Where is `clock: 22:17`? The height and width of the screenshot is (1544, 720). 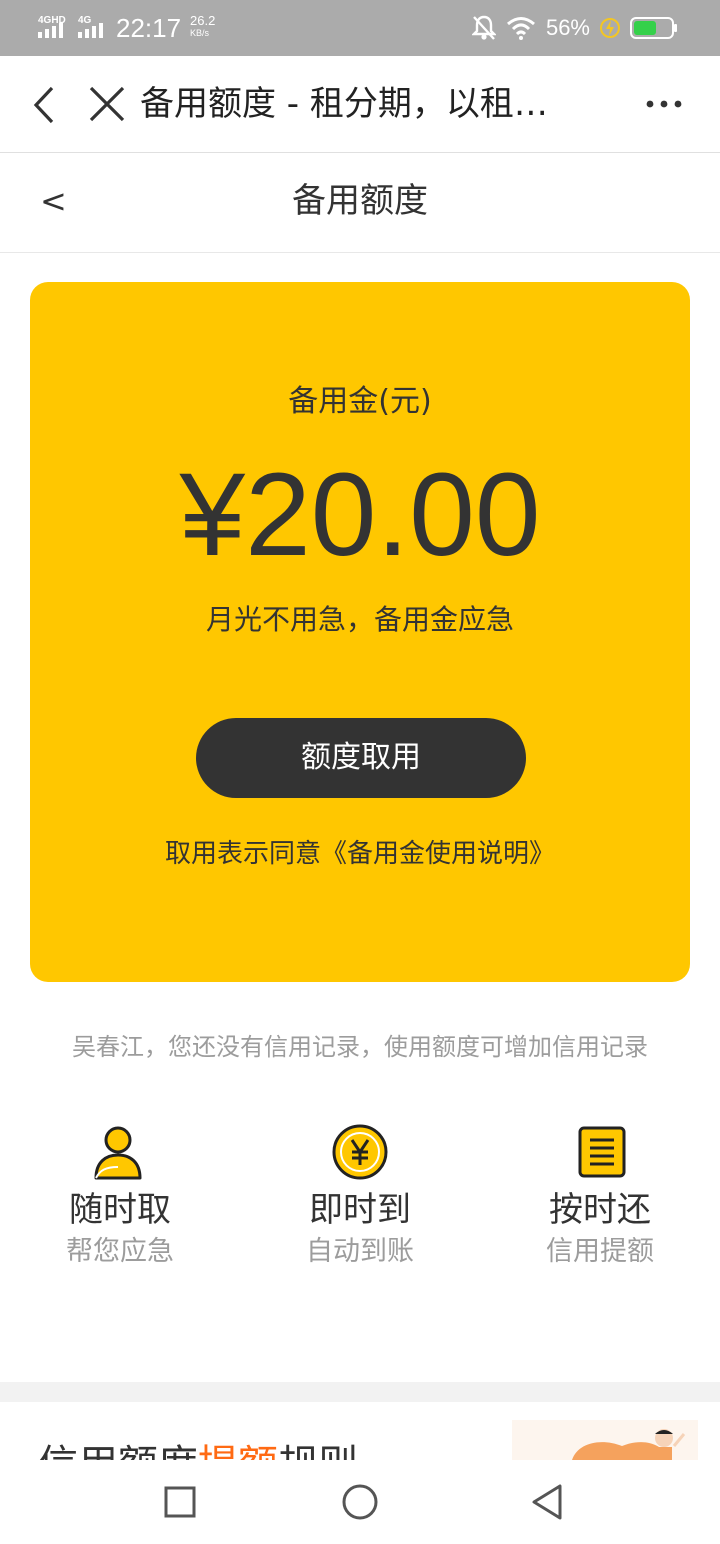
clock: 22:17 is located at coordinates (149, 28).